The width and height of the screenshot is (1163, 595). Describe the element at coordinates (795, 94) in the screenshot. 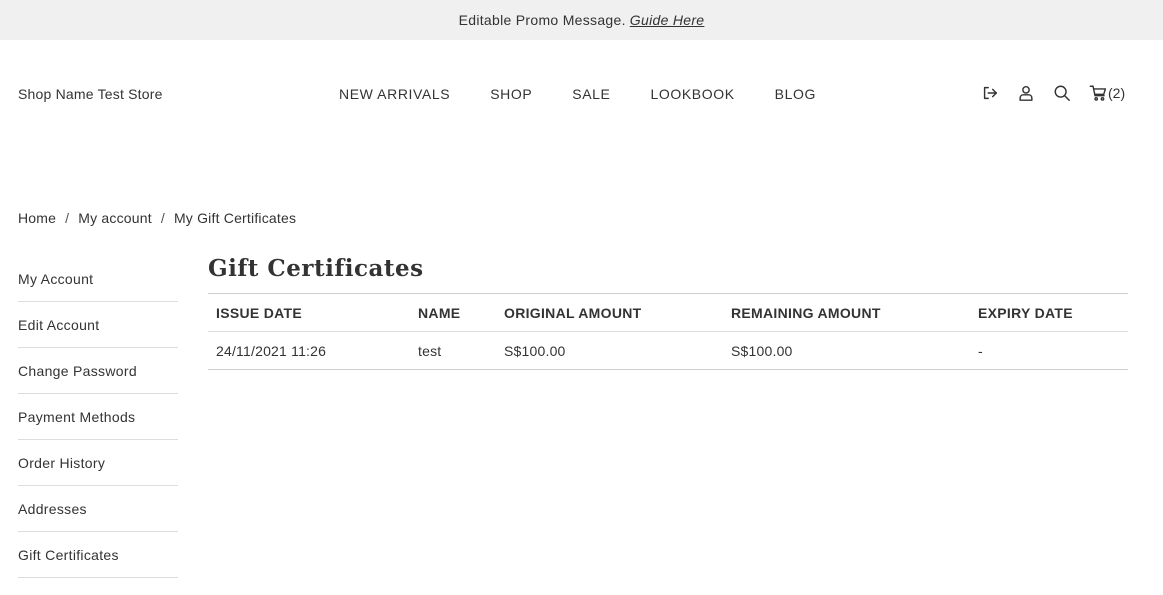

I see `nav-blog: BLOG` at that location.